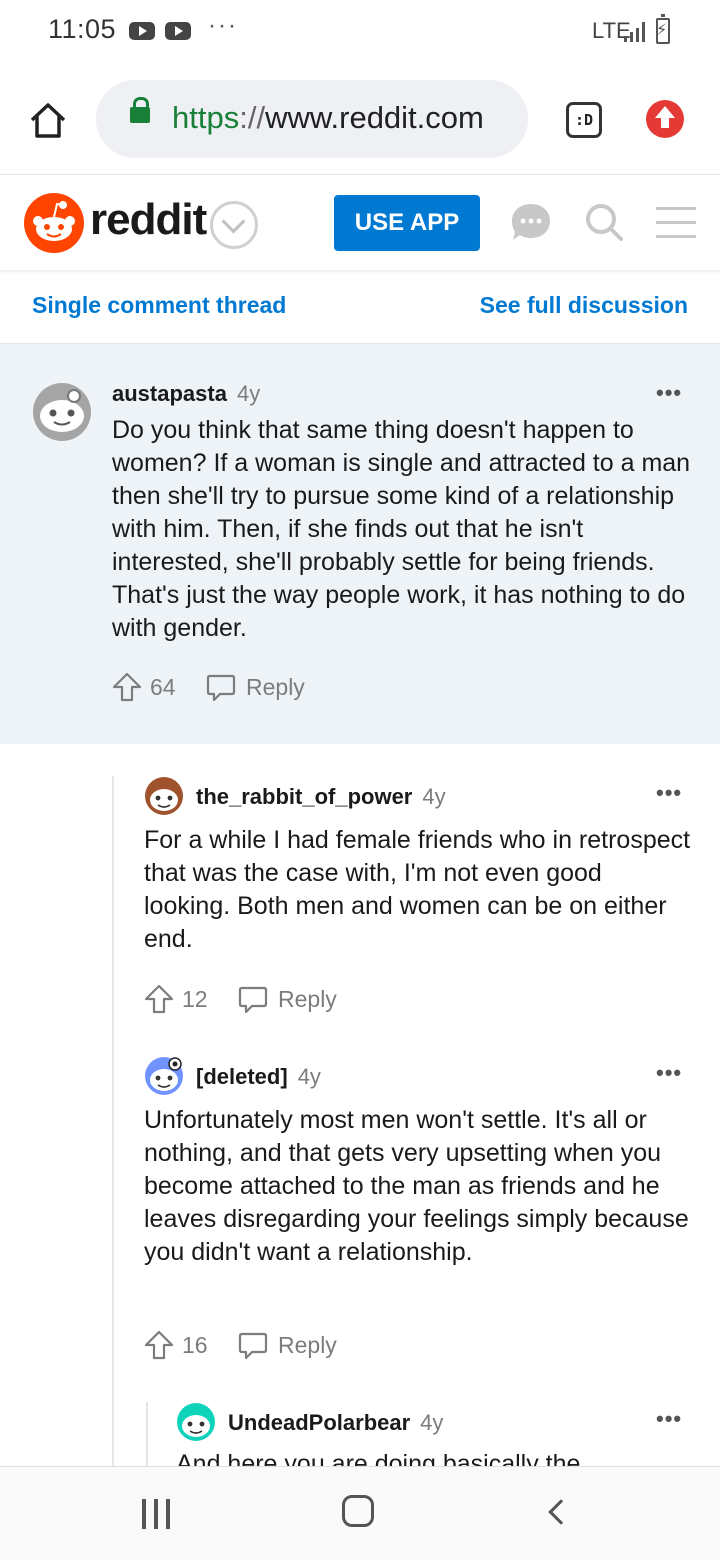  What do you see at coordinates (604, 222) in the screenshot?
I see `search-icon` at bounding box center [604, 222].